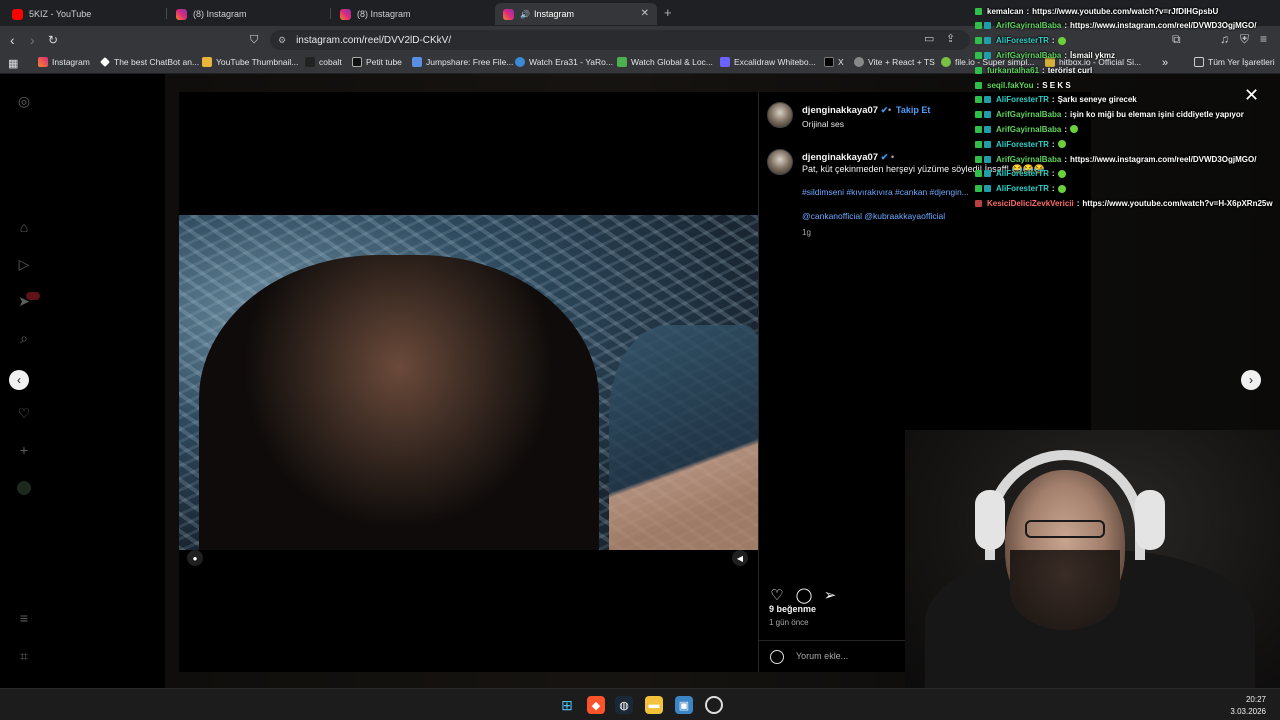 Image resolution: width=1280 pixels, height=720 pixels. Describe the element at coordinates (1248, 706) in the screenshot. I see `system-clock: 20:27 3.03.2026` at that location.